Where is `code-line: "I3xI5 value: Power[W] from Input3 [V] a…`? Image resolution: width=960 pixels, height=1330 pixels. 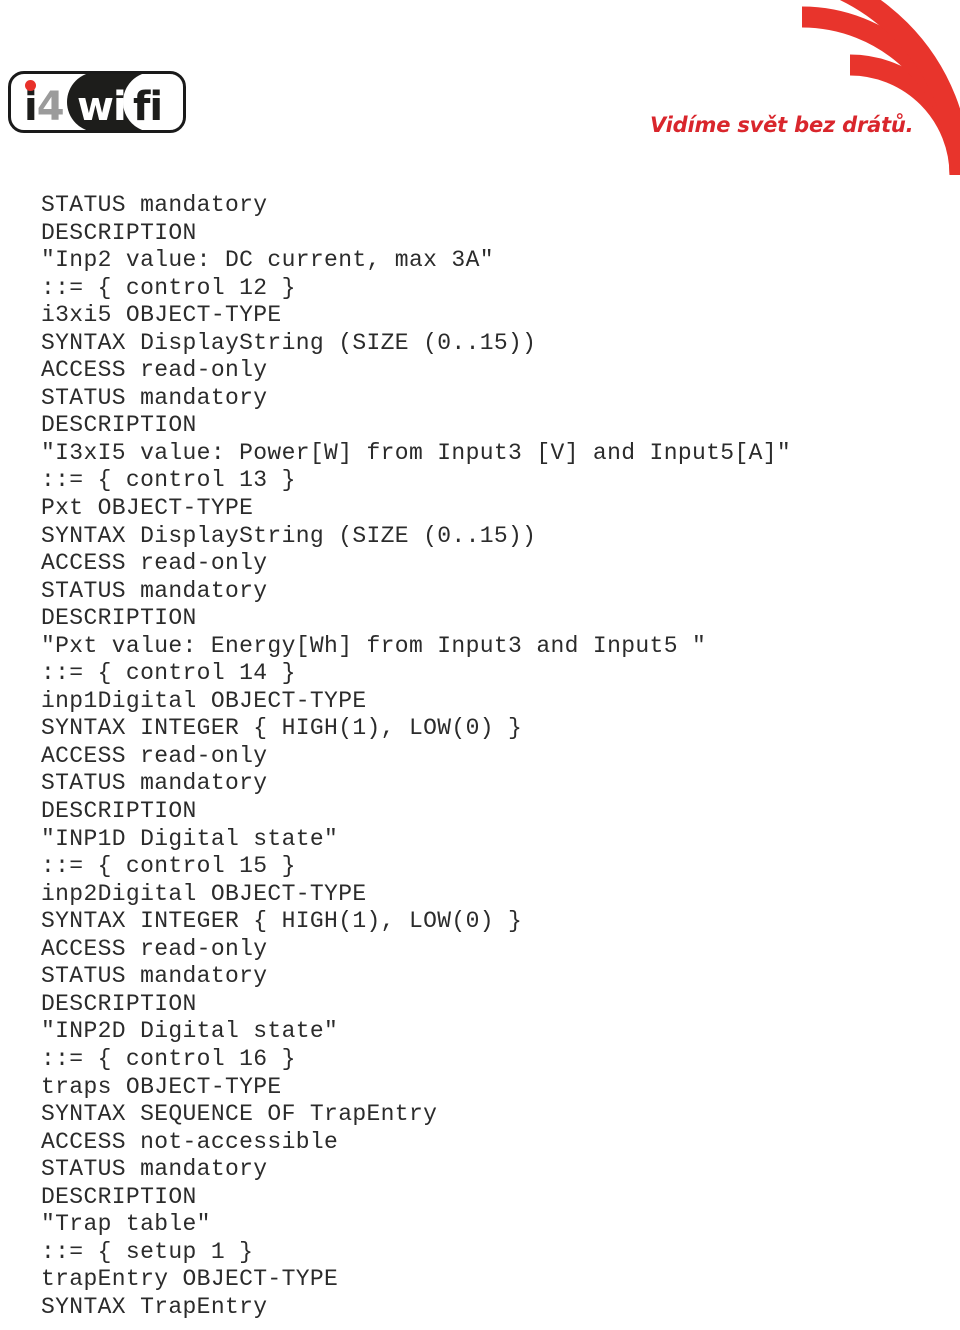 code-line: "I3xI5 value: Power[W] from Input3 [V] a… is located at coordinates (416, 452).